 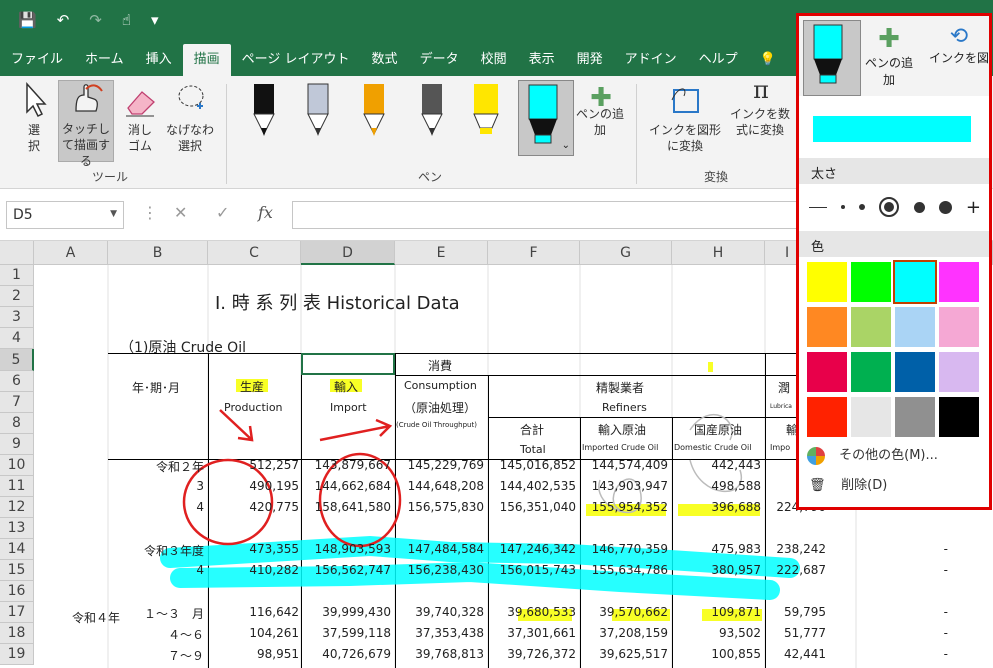 I want to click on tab-help: ヘルプ, so click(x=718, y=60).